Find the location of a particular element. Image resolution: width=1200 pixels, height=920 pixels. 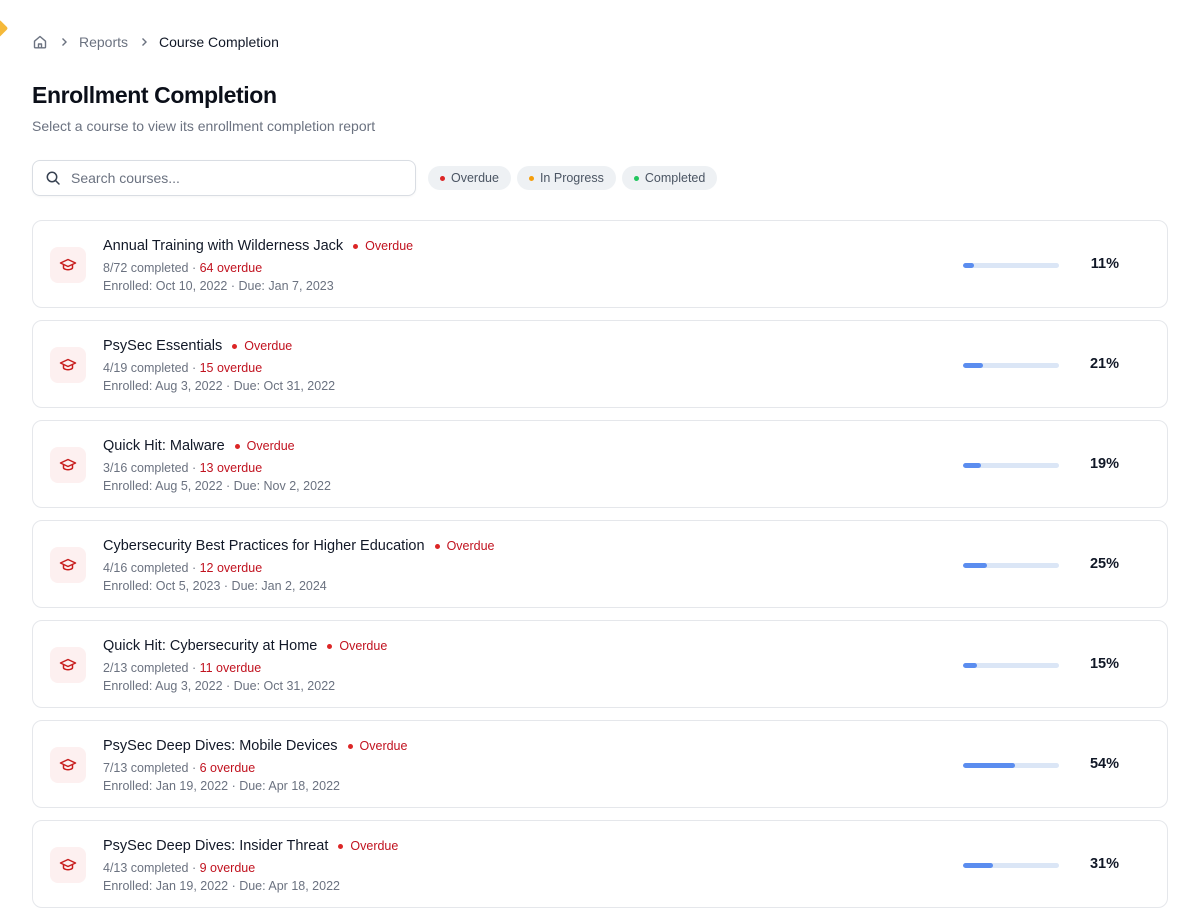

filter-chip-overdue: Overdue is located at coordinates (469, 178).